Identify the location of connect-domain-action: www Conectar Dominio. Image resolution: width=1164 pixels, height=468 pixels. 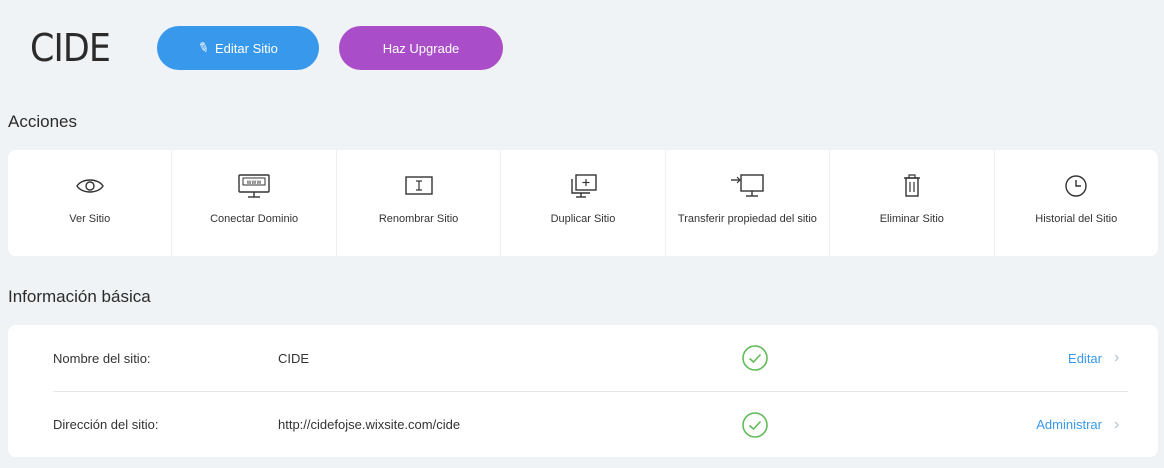
(254, 203).